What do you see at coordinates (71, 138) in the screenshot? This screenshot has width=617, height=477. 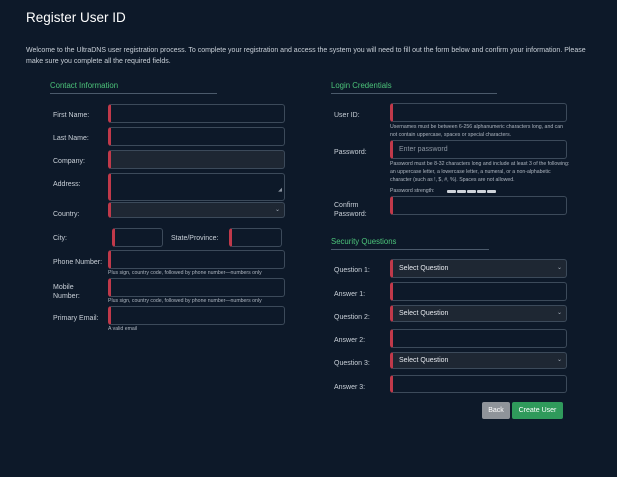 I see `last-name-label: Last Name:` at bounding box center [71, 138].